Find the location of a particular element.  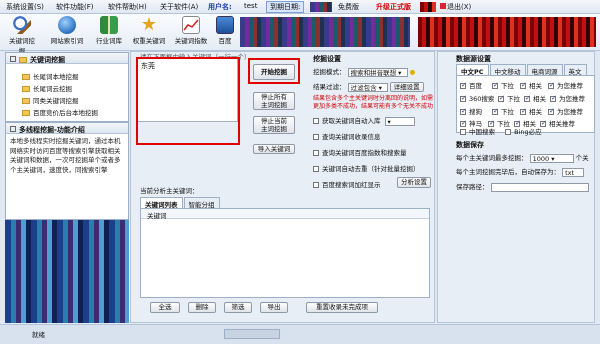

collapse-icon is located at coordinates (13, 129).